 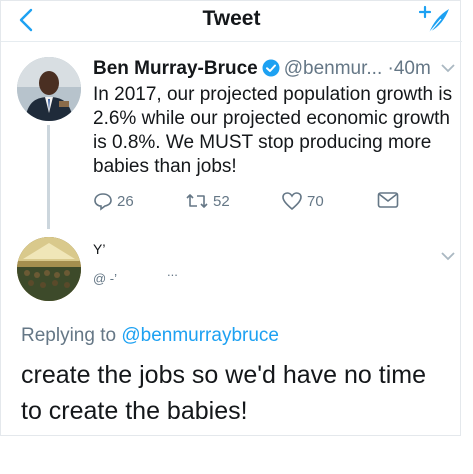 I want to click on direct-message-button, so click(x=390, y=200).